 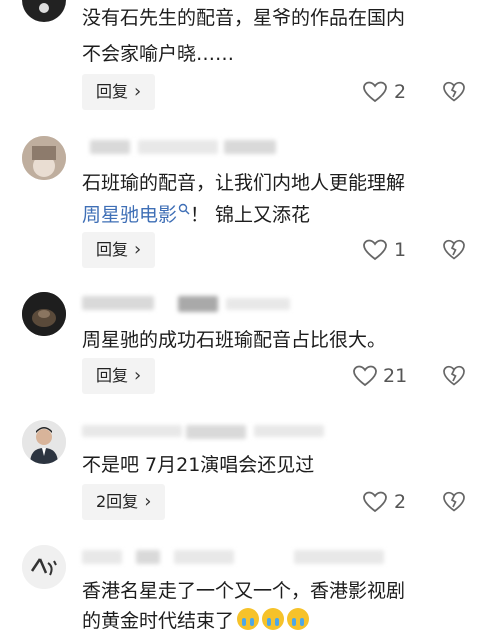 I want to click on comment-text-line: 石班瑜的配音，让我们内地人更能理解, so click(x=243, y=183).